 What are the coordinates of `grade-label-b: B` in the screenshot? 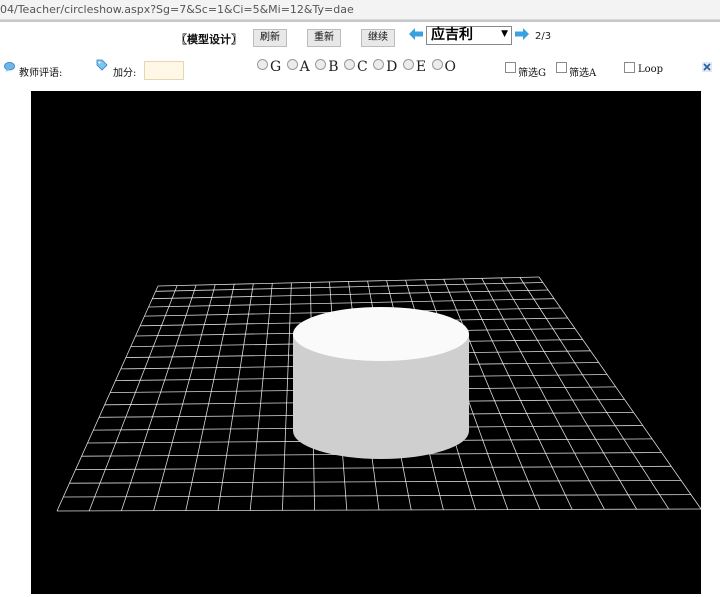 It's located at (333, 67).